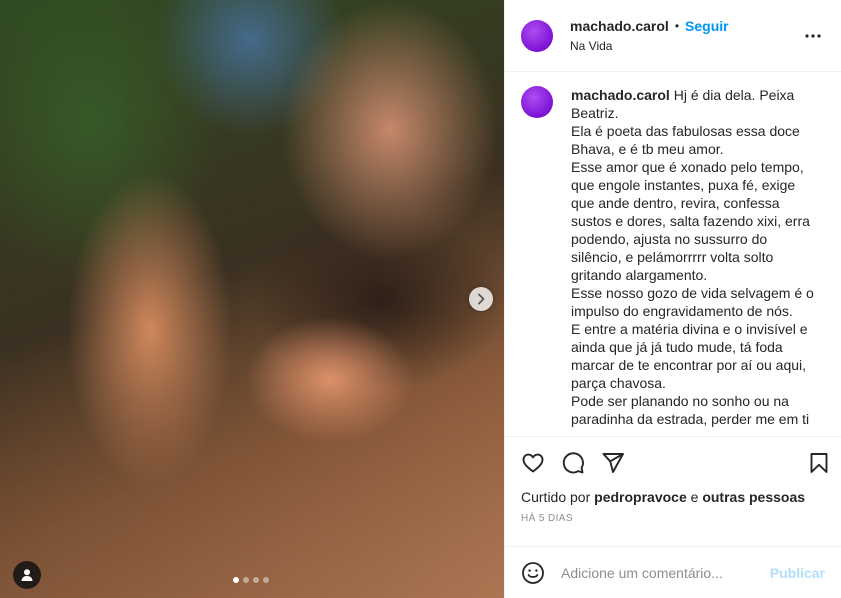  I want to click on carousel-next-button, so click(481, 299).